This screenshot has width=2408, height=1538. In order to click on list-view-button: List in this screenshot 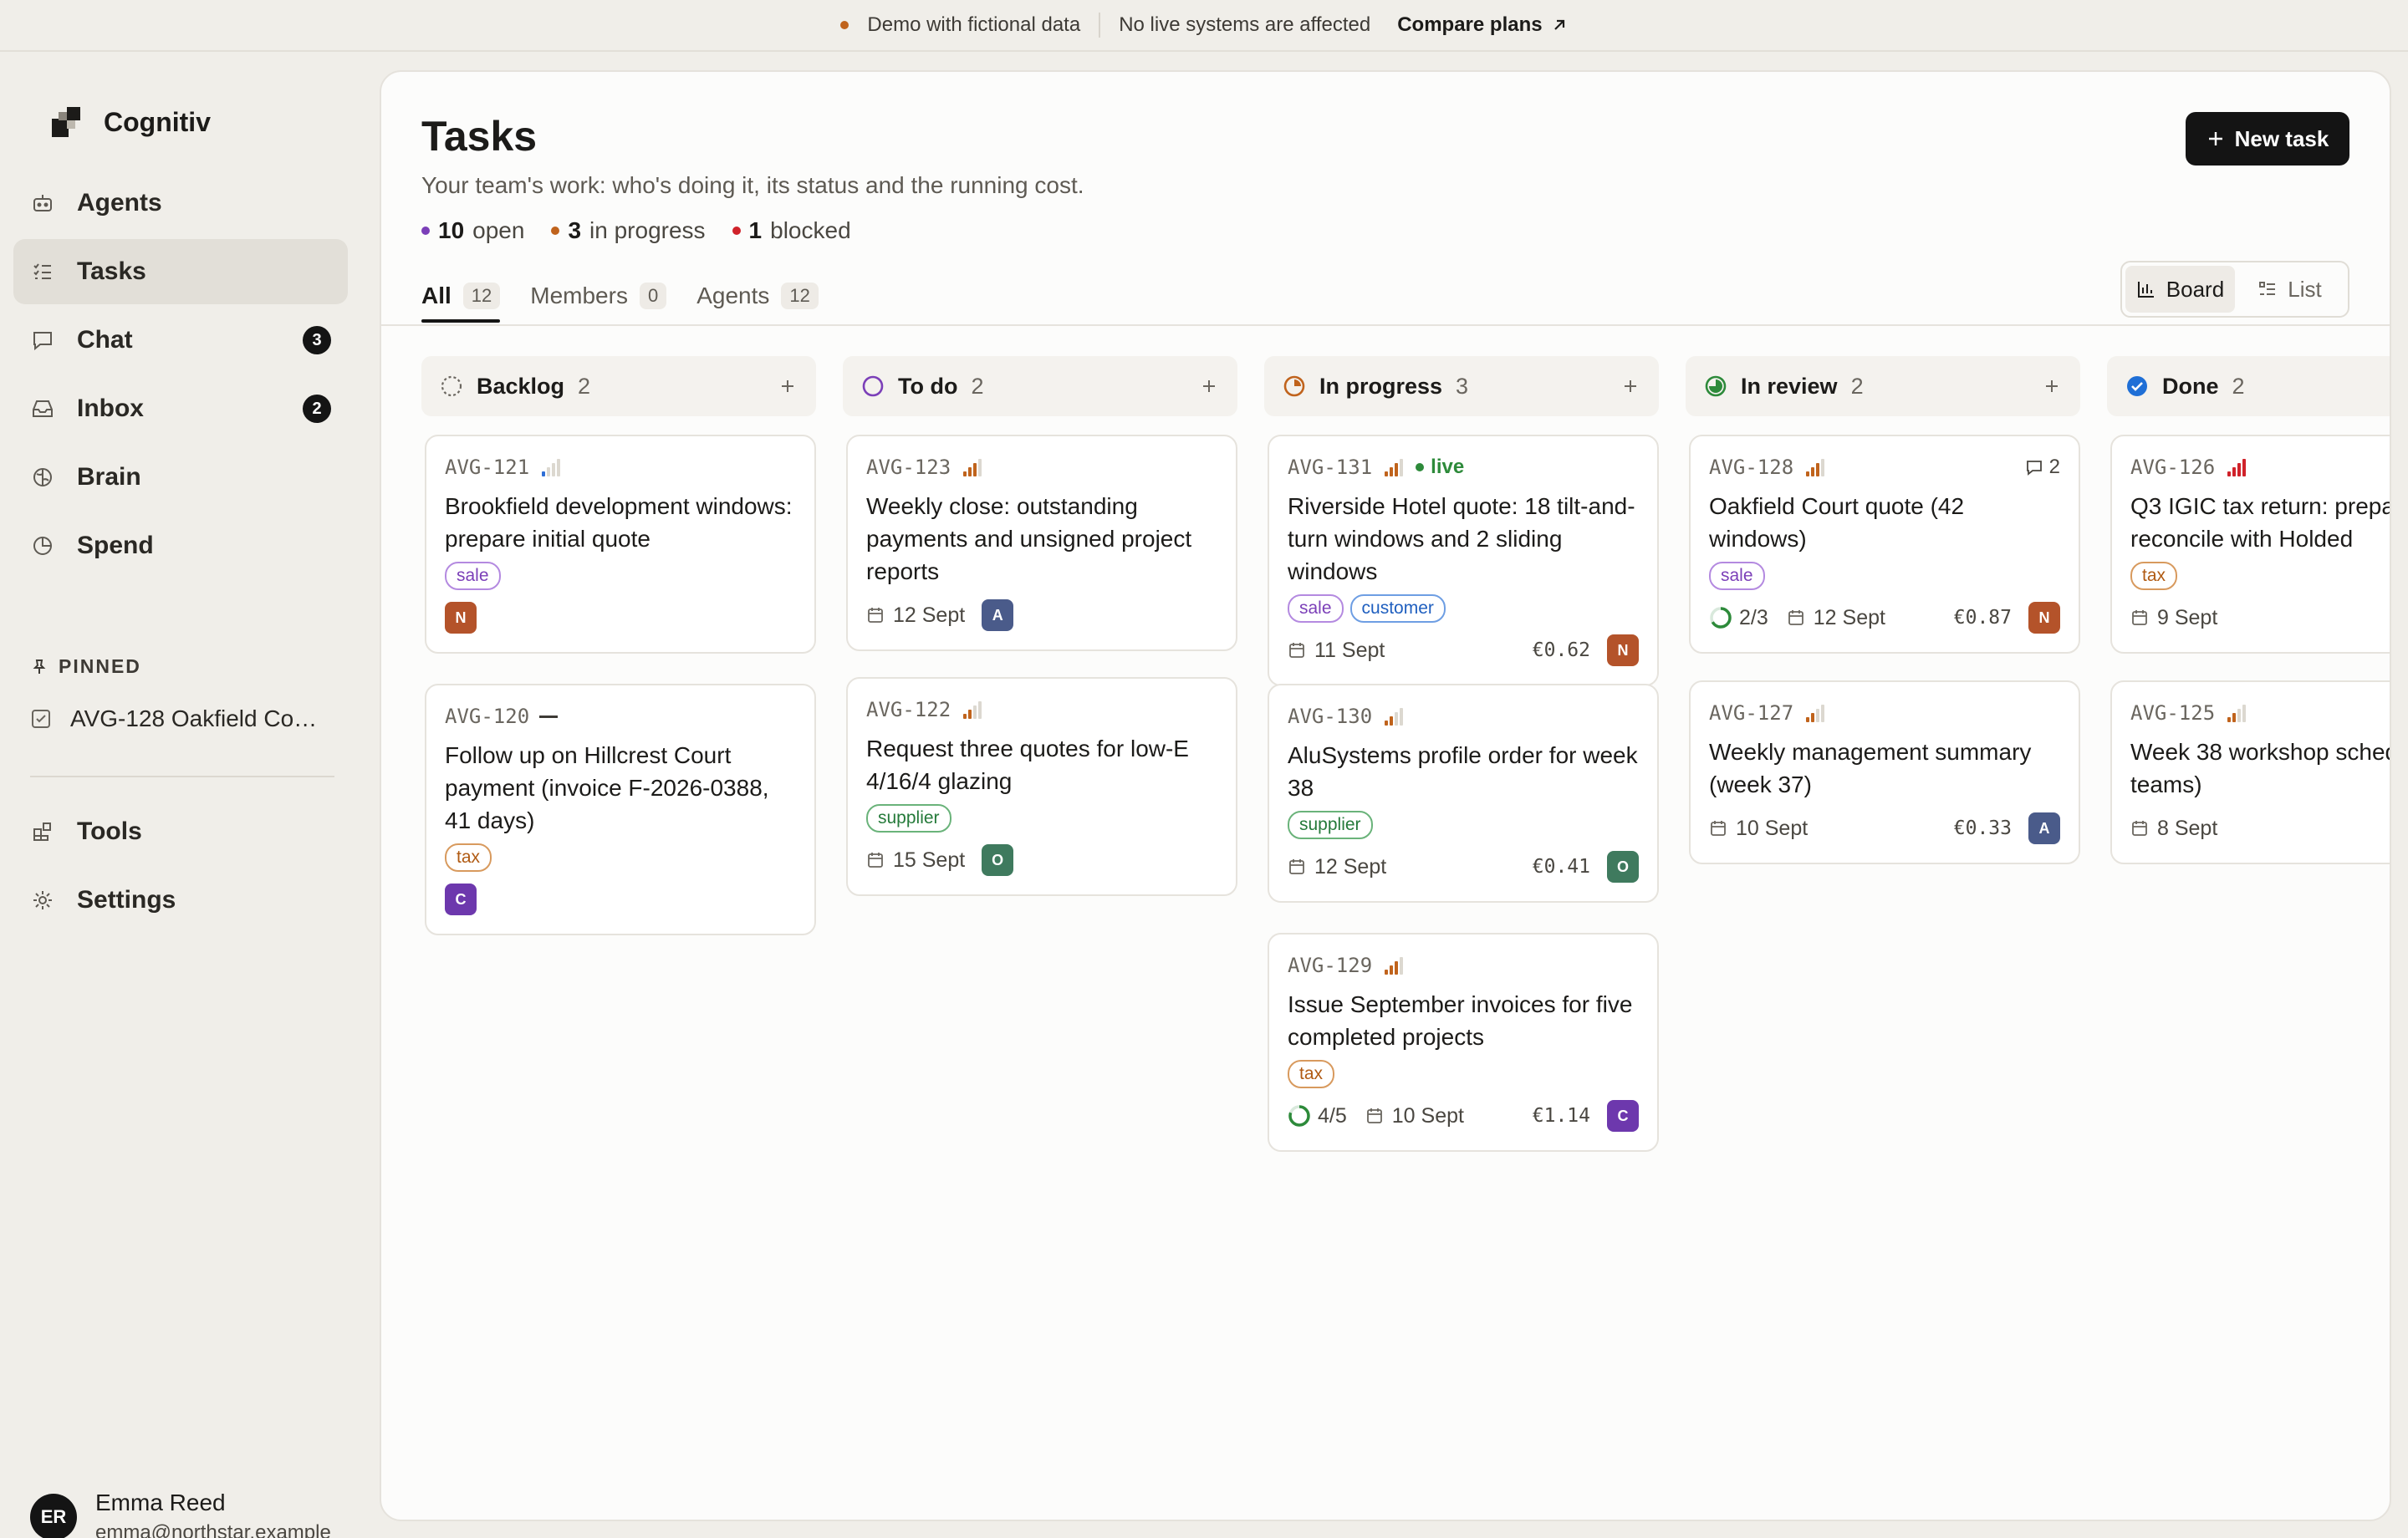, I will do `click(2289, 289)`.